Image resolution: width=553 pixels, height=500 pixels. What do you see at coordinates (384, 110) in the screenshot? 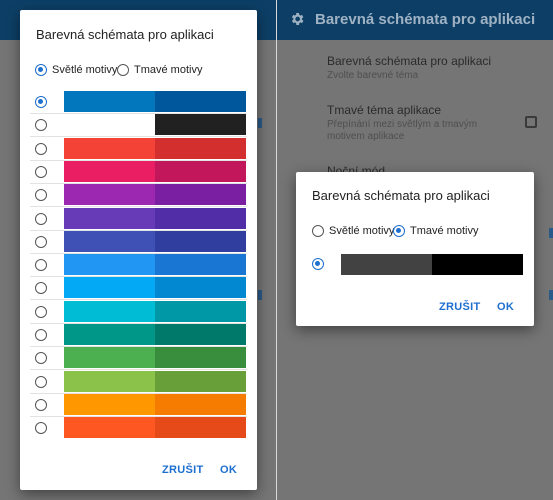
I see `pref-title: Tmavé téma aplikace` at bounding box center [384, 110].